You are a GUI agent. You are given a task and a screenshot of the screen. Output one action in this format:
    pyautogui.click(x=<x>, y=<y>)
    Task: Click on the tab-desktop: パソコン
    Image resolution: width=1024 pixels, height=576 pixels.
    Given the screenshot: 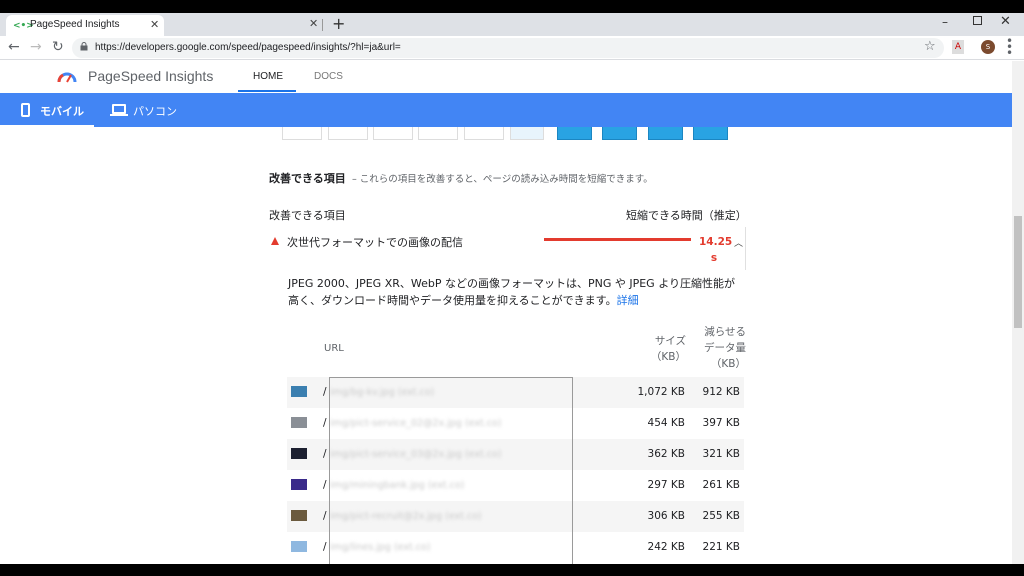 What is the action you would take?
    pyautogui.click(x=145, y=110)
    